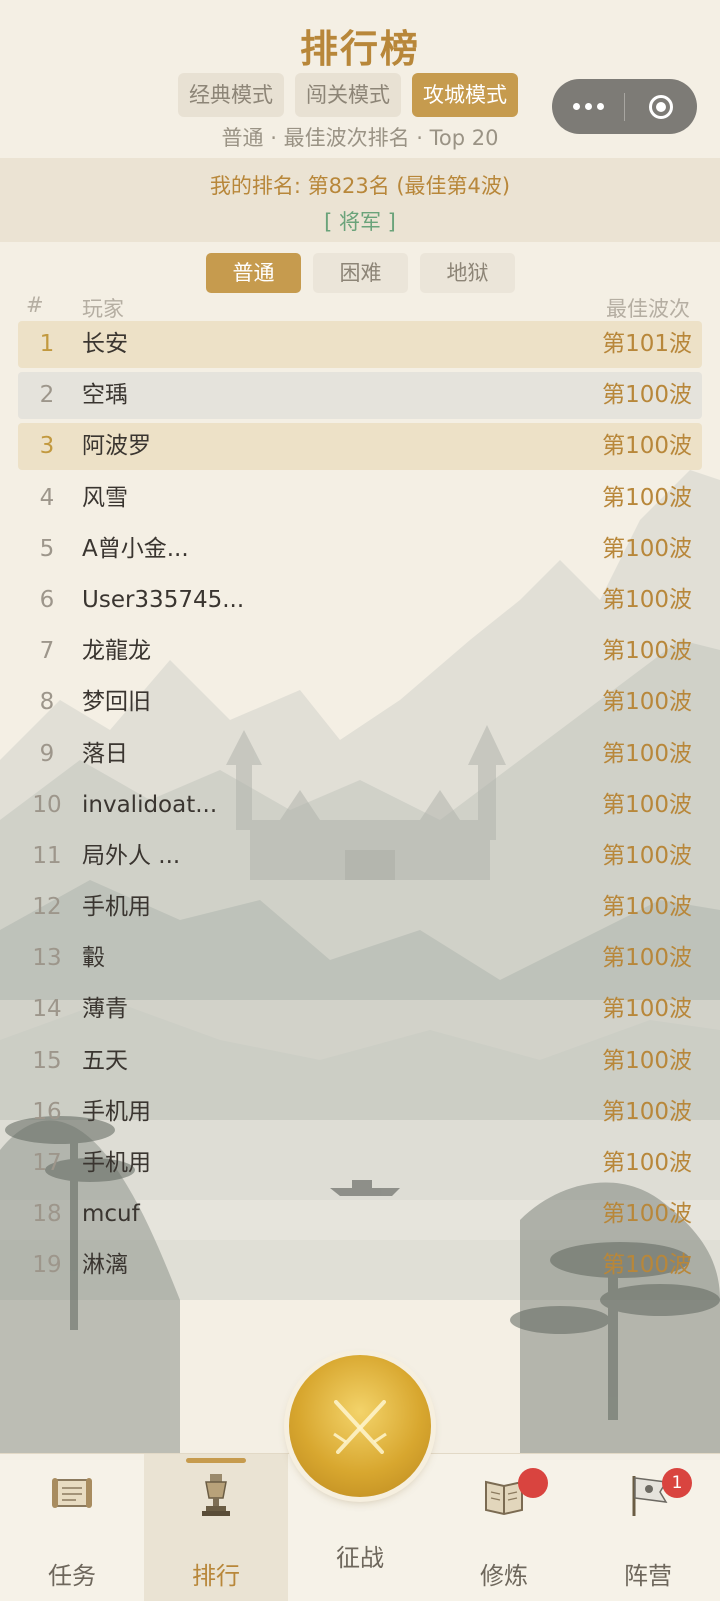 This screenshot has height=1601, width=720. I want to click on row-player-name: 淋漓, so click(105, 1265).